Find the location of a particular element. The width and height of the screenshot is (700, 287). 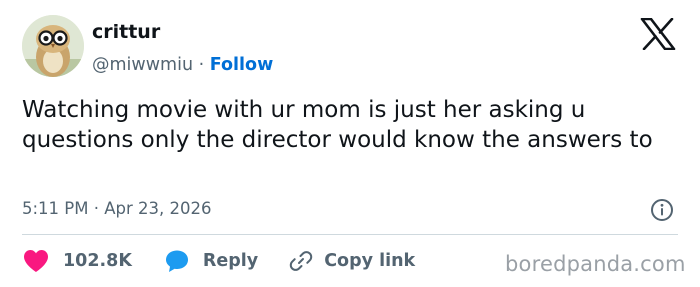

like-button: 102.8K is located at coordinates (77, 261).